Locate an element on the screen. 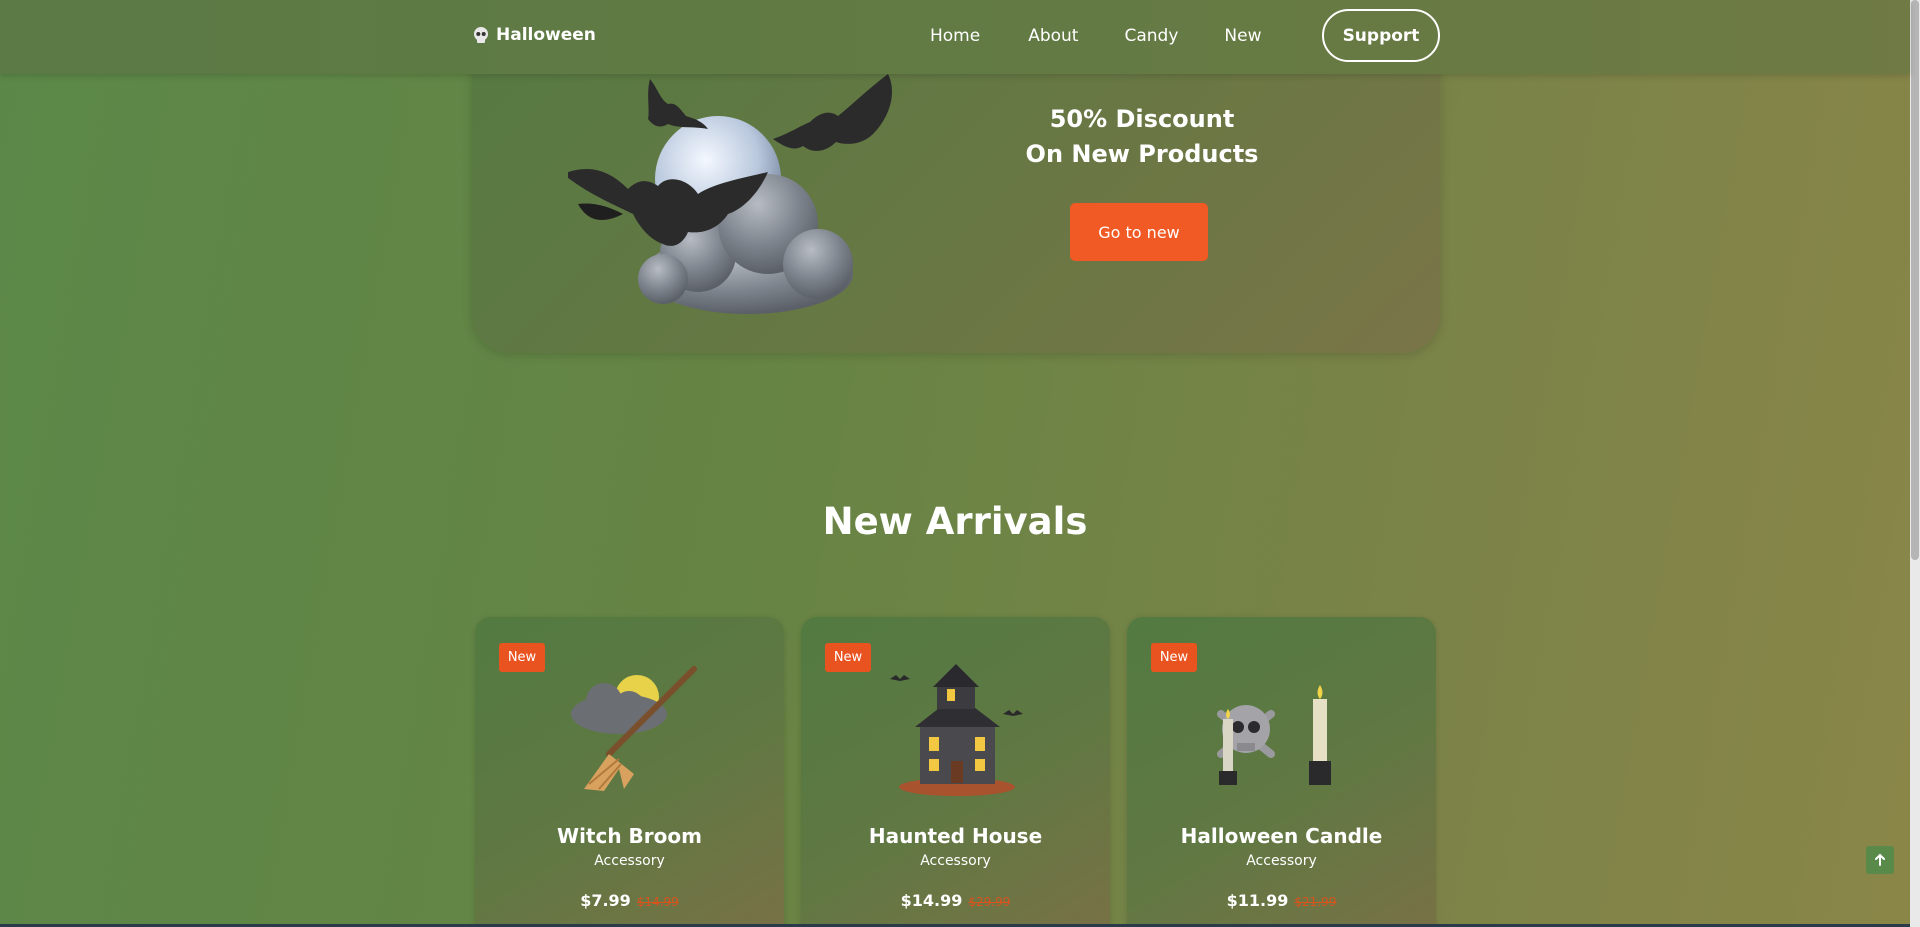 The width and height of the screenshot is (1920, 927). scrollbar-thumb is located at coordinates (1915, 280).